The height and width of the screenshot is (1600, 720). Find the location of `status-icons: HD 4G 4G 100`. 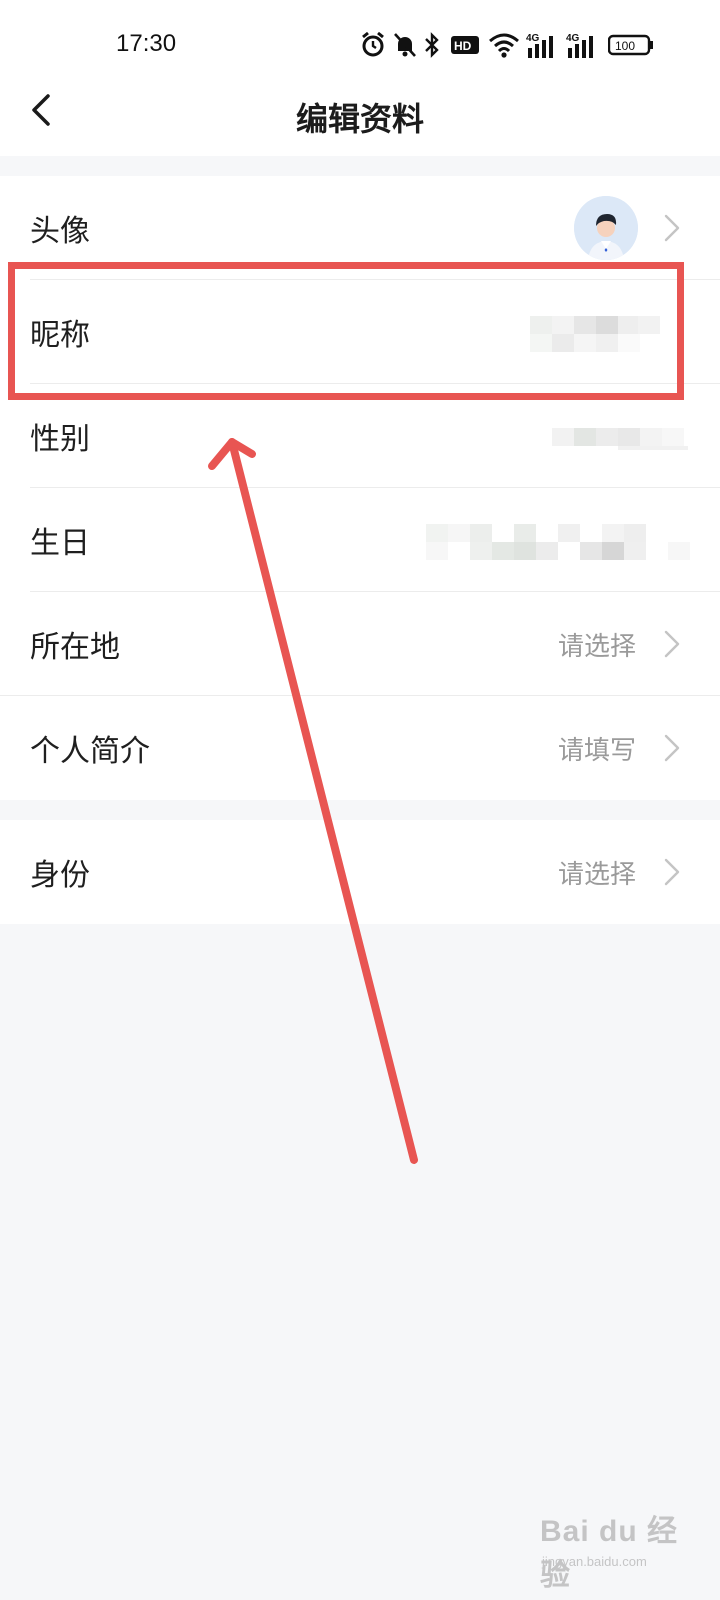

status-icons: HD 4G 4G 100 is located at coordinates (511, 46).